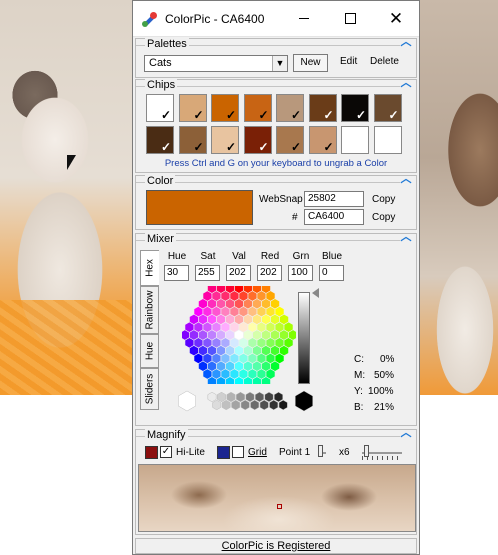 The height and width of the screenshot is (555, 498). I want to click on blue-field: 0, so click(331, 273).